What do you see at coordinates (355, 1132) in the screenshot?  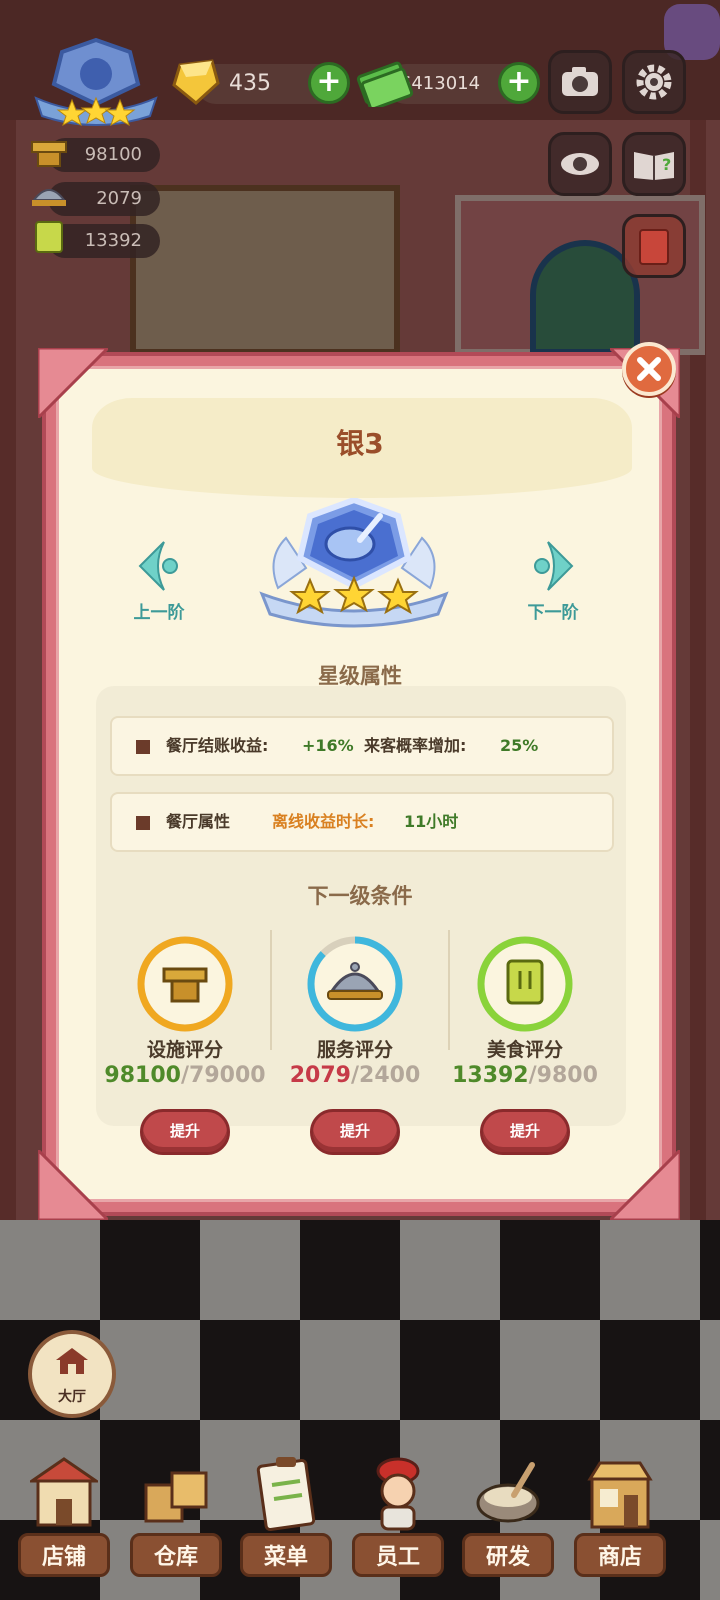 I see `upgrade-service-button: 提升` at bounding box center [355, 1132].